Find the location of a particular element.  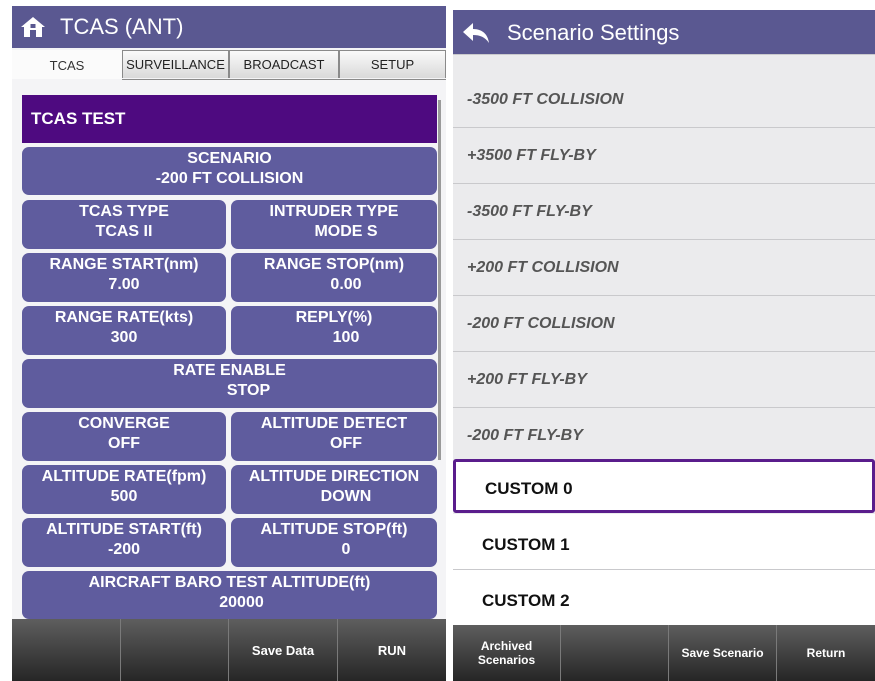

rate-enable-label: RATE ENABLE is located at coordinates (229, 370).